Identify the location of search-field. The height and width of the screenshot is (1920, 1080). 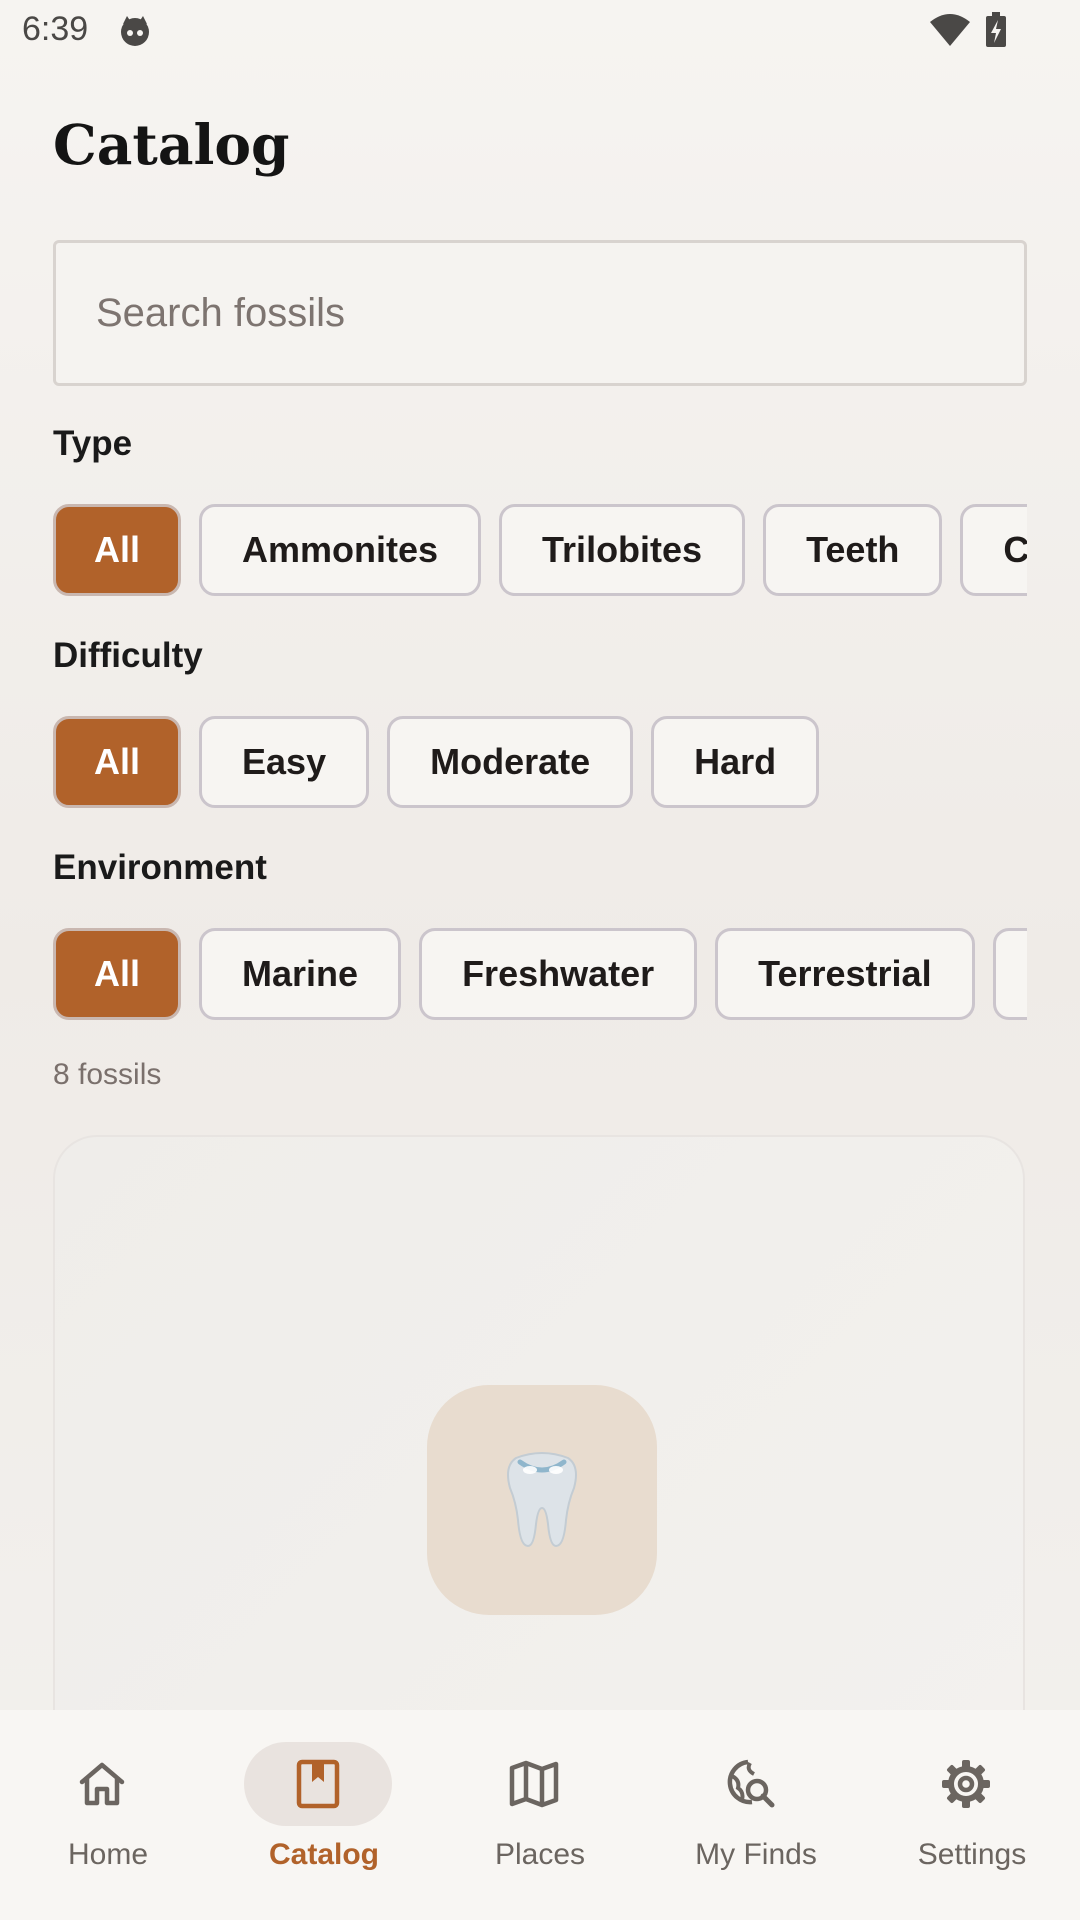
(540, 313).